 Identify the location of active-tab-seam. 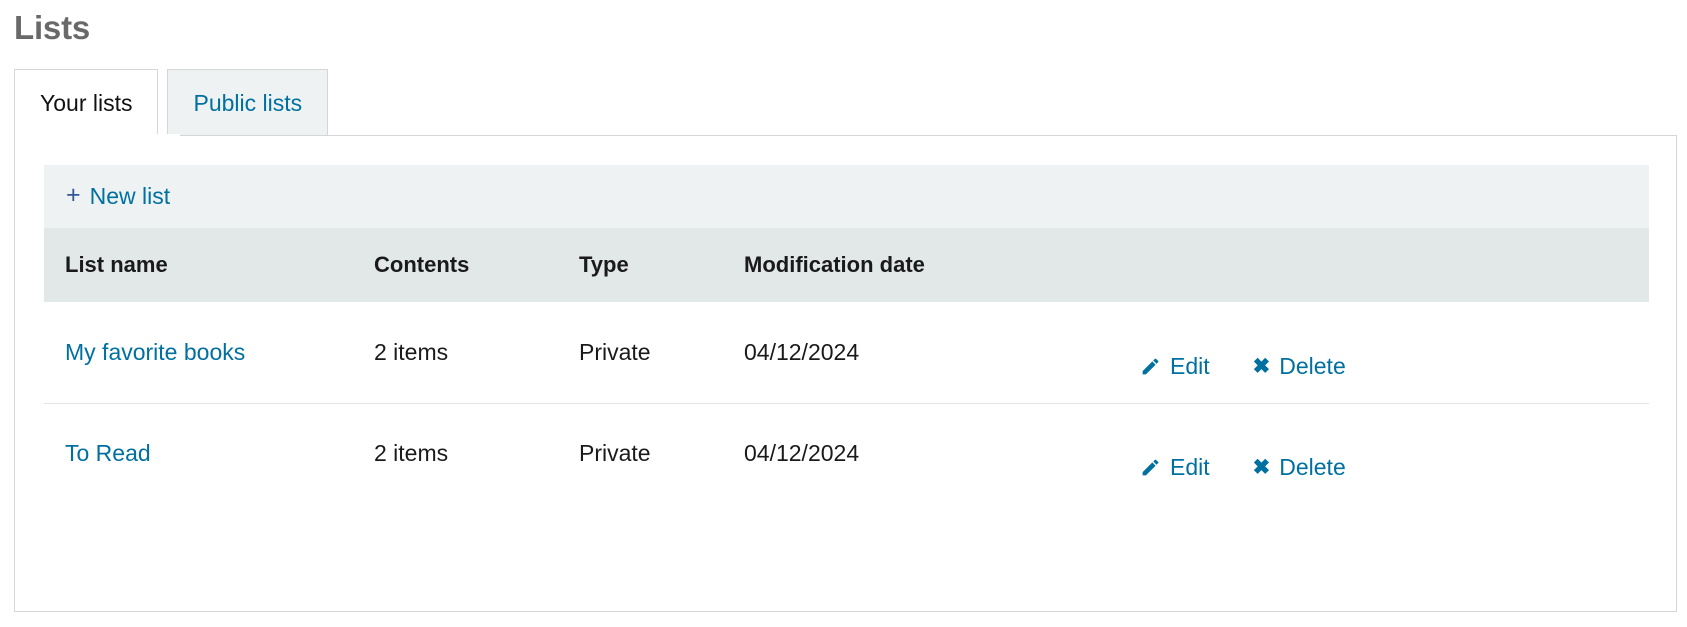
(97, 135).